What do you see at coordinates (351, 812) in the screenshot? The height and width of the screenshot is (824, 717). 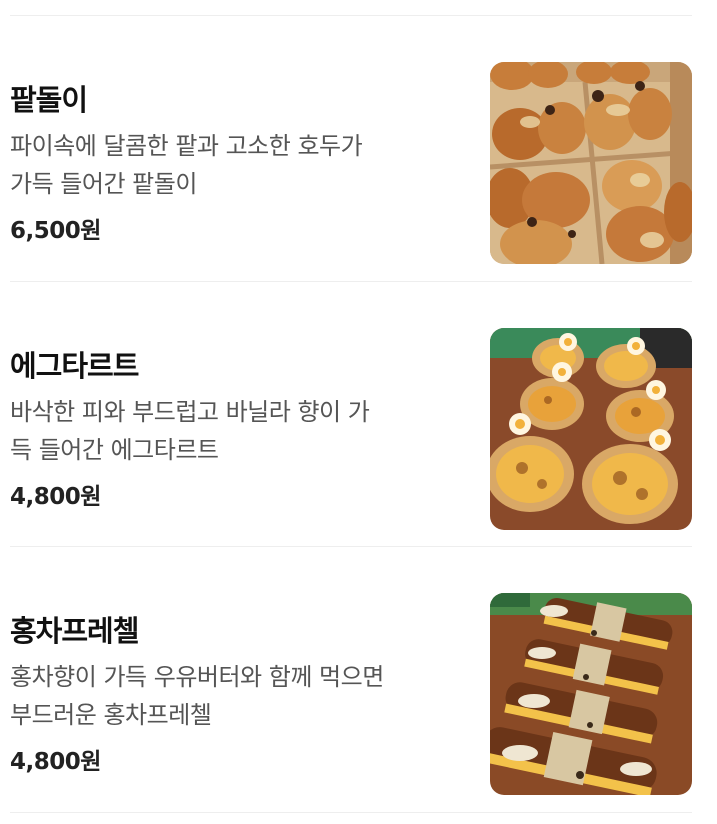 I see `divider` at bounding box center [351, 812].